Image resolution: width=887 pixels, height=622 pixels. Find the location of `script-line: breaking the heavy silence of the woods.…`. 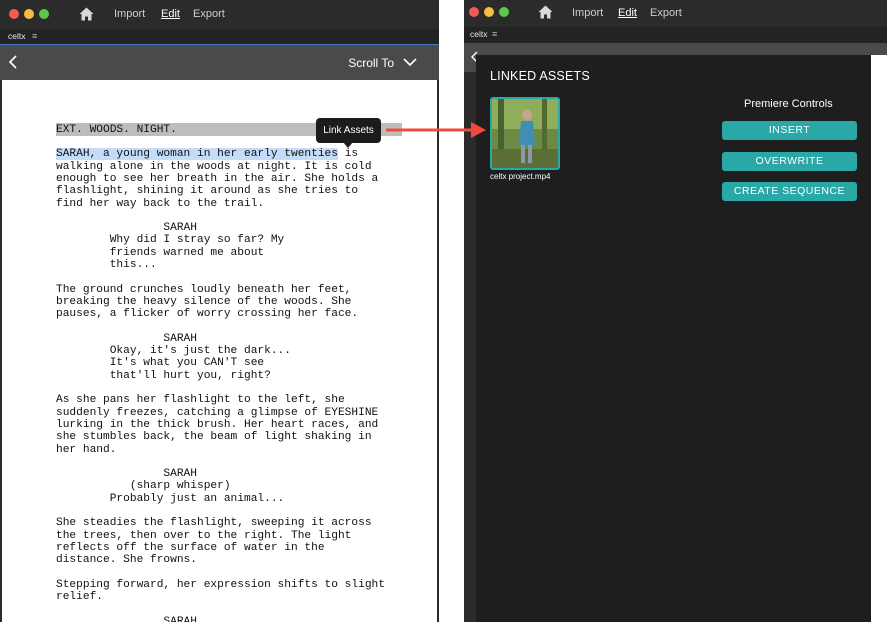

script-line: breaking the heavy silence of the woods.… is located at coordinates (204, 301).